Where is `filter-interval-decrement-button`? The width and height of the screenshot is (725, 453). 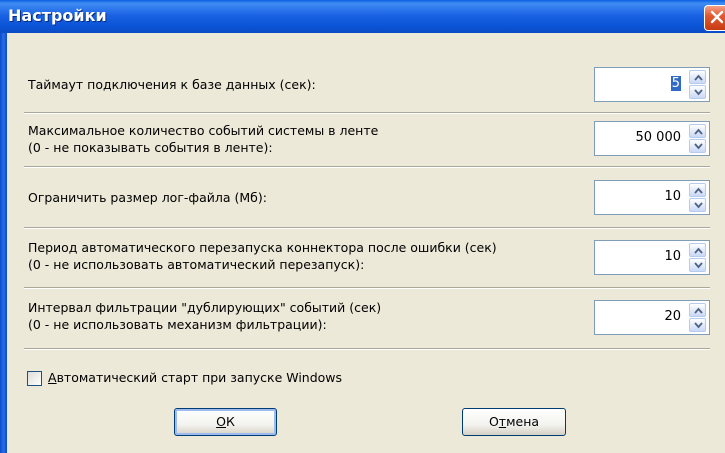 filter-interval-decrement-button is located at coordinates (697, 325).